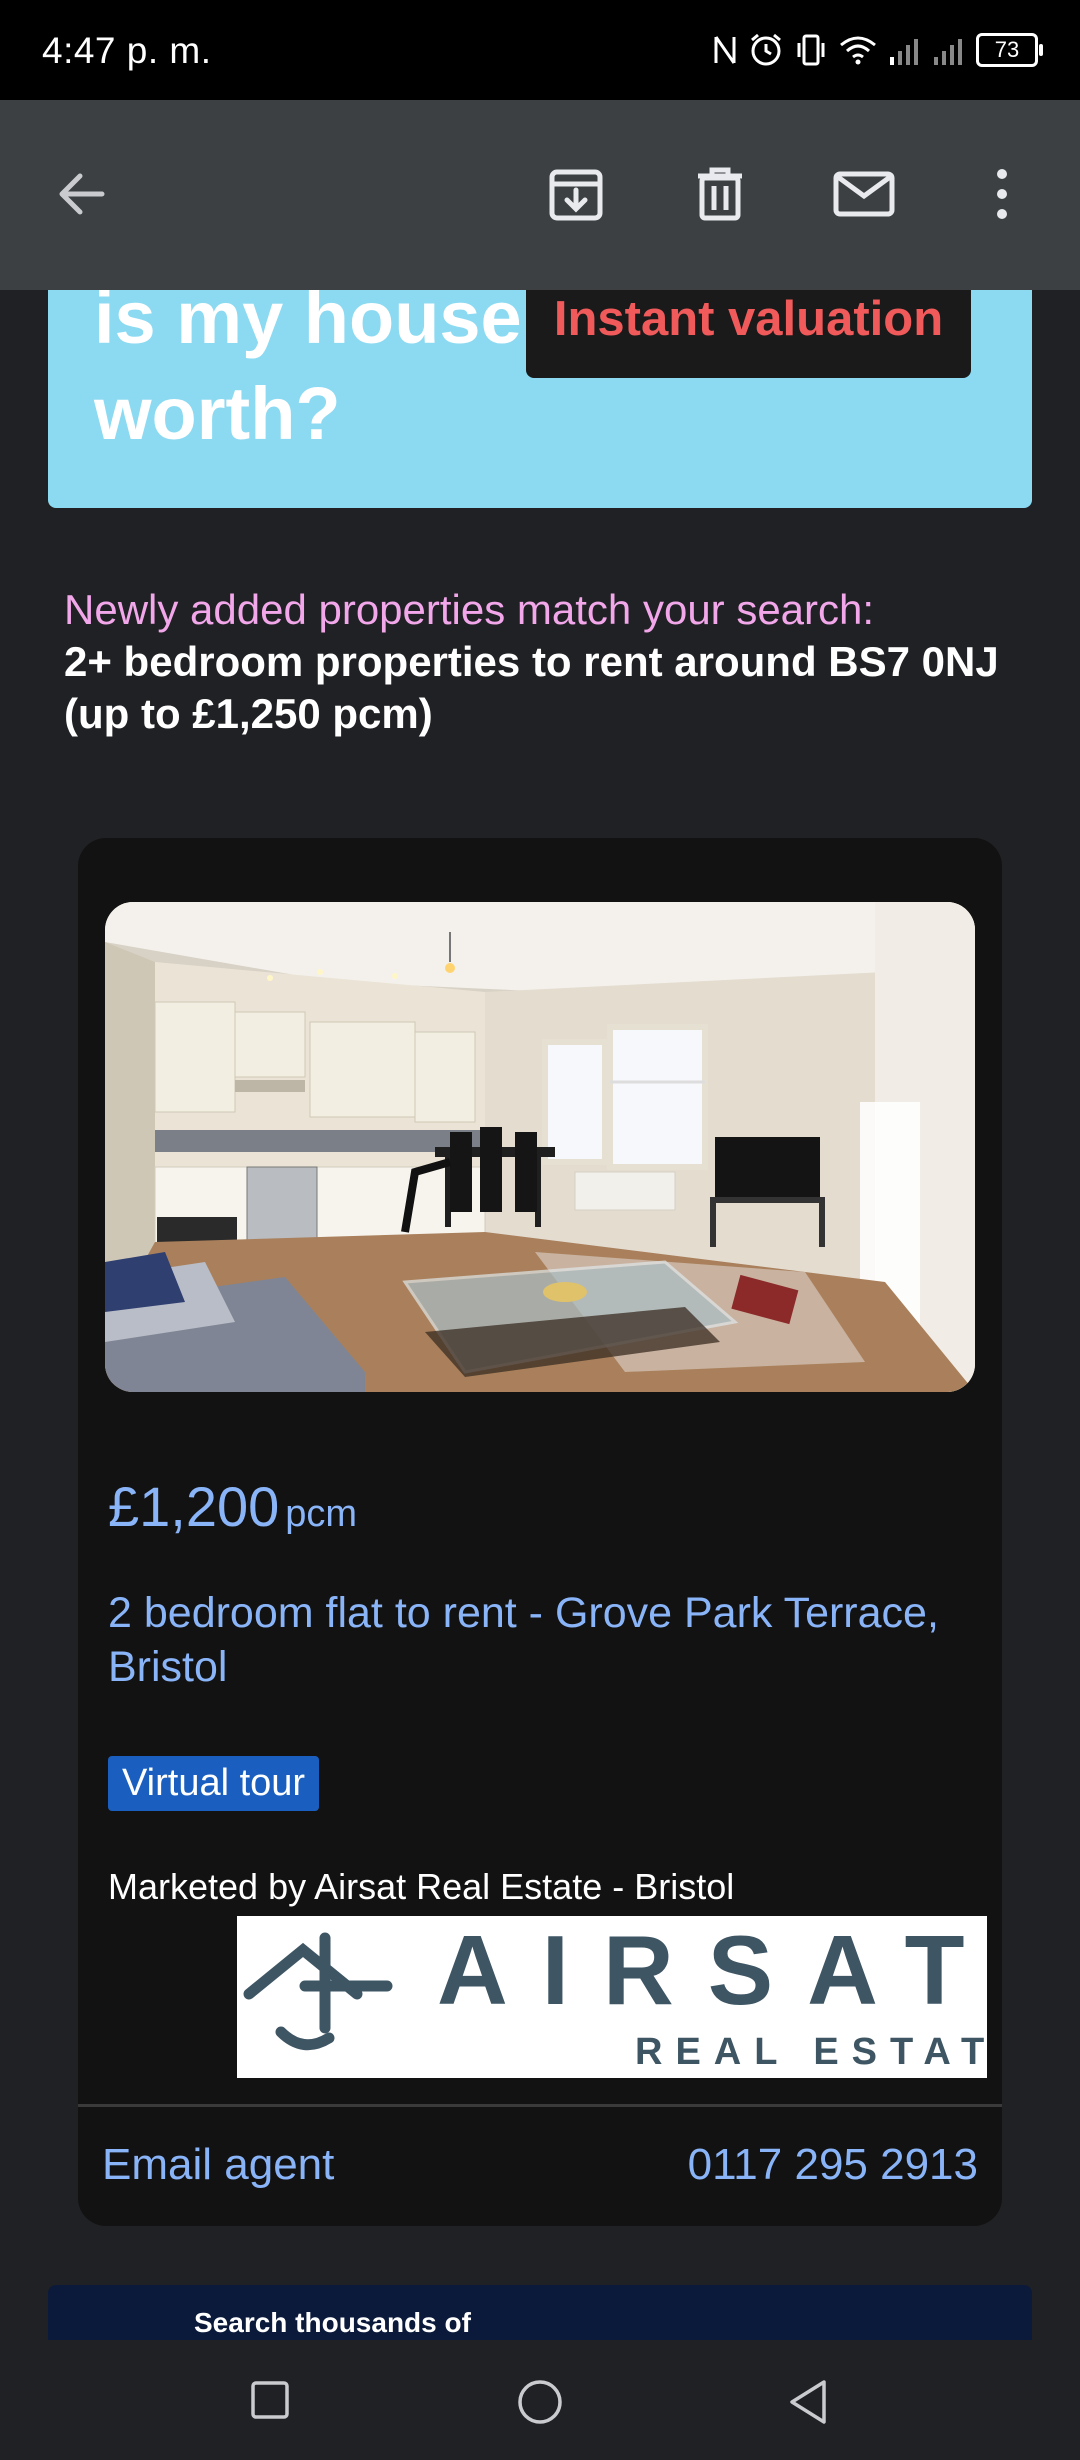 This screenshot has height=2460, width=1080. Describe the element at coordinates (748, 334) in the screenshot. I see `instant-valuation-button: Instant valuation` at that location.